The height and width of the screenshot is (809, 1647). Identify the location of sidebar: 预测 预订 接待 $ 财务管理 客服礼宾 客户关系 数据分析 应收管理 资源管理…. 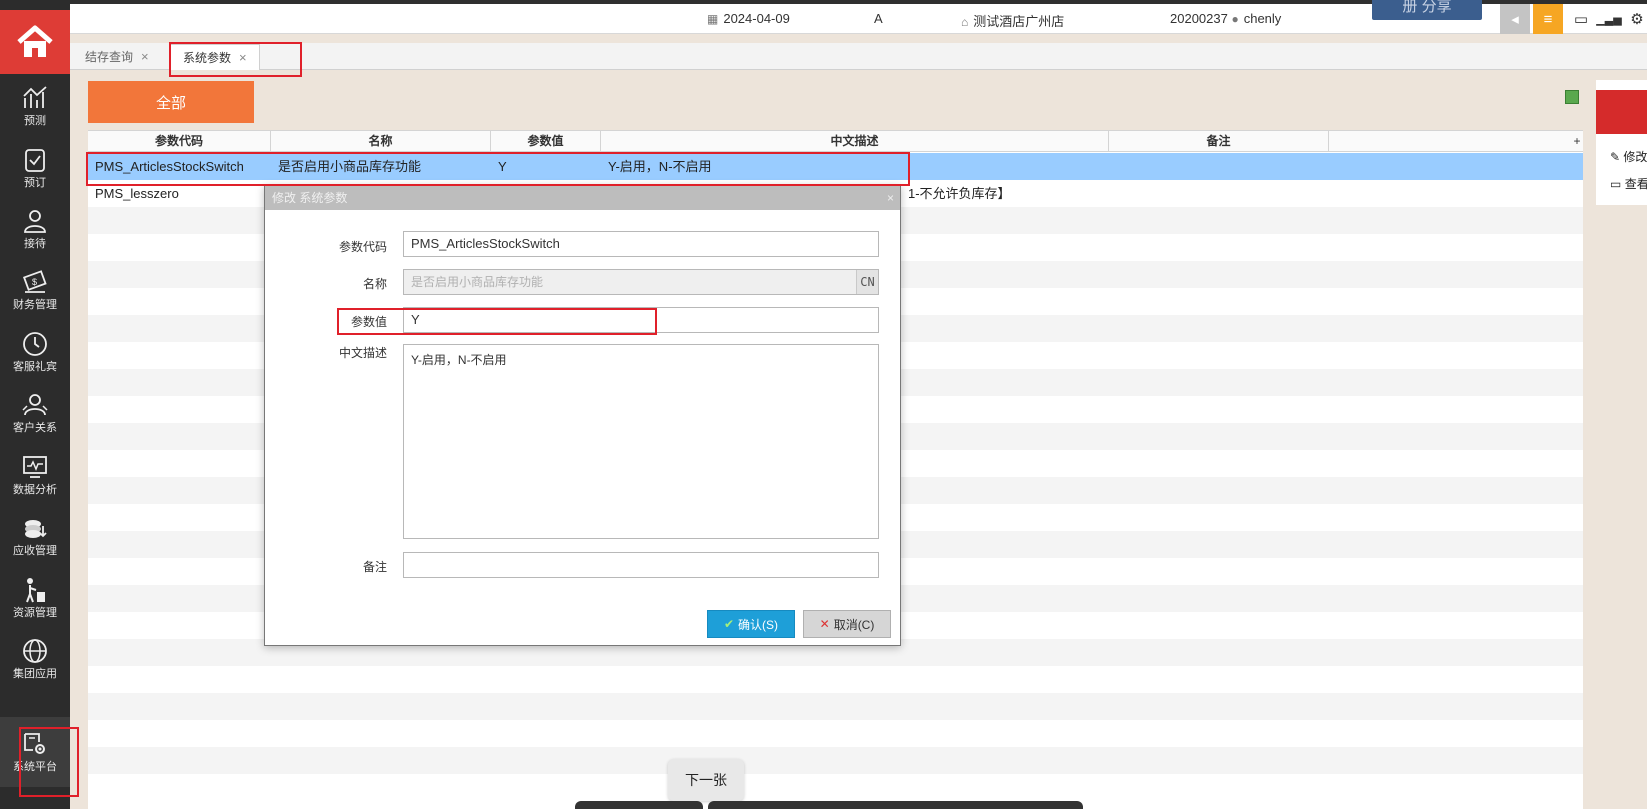
(35, 404).